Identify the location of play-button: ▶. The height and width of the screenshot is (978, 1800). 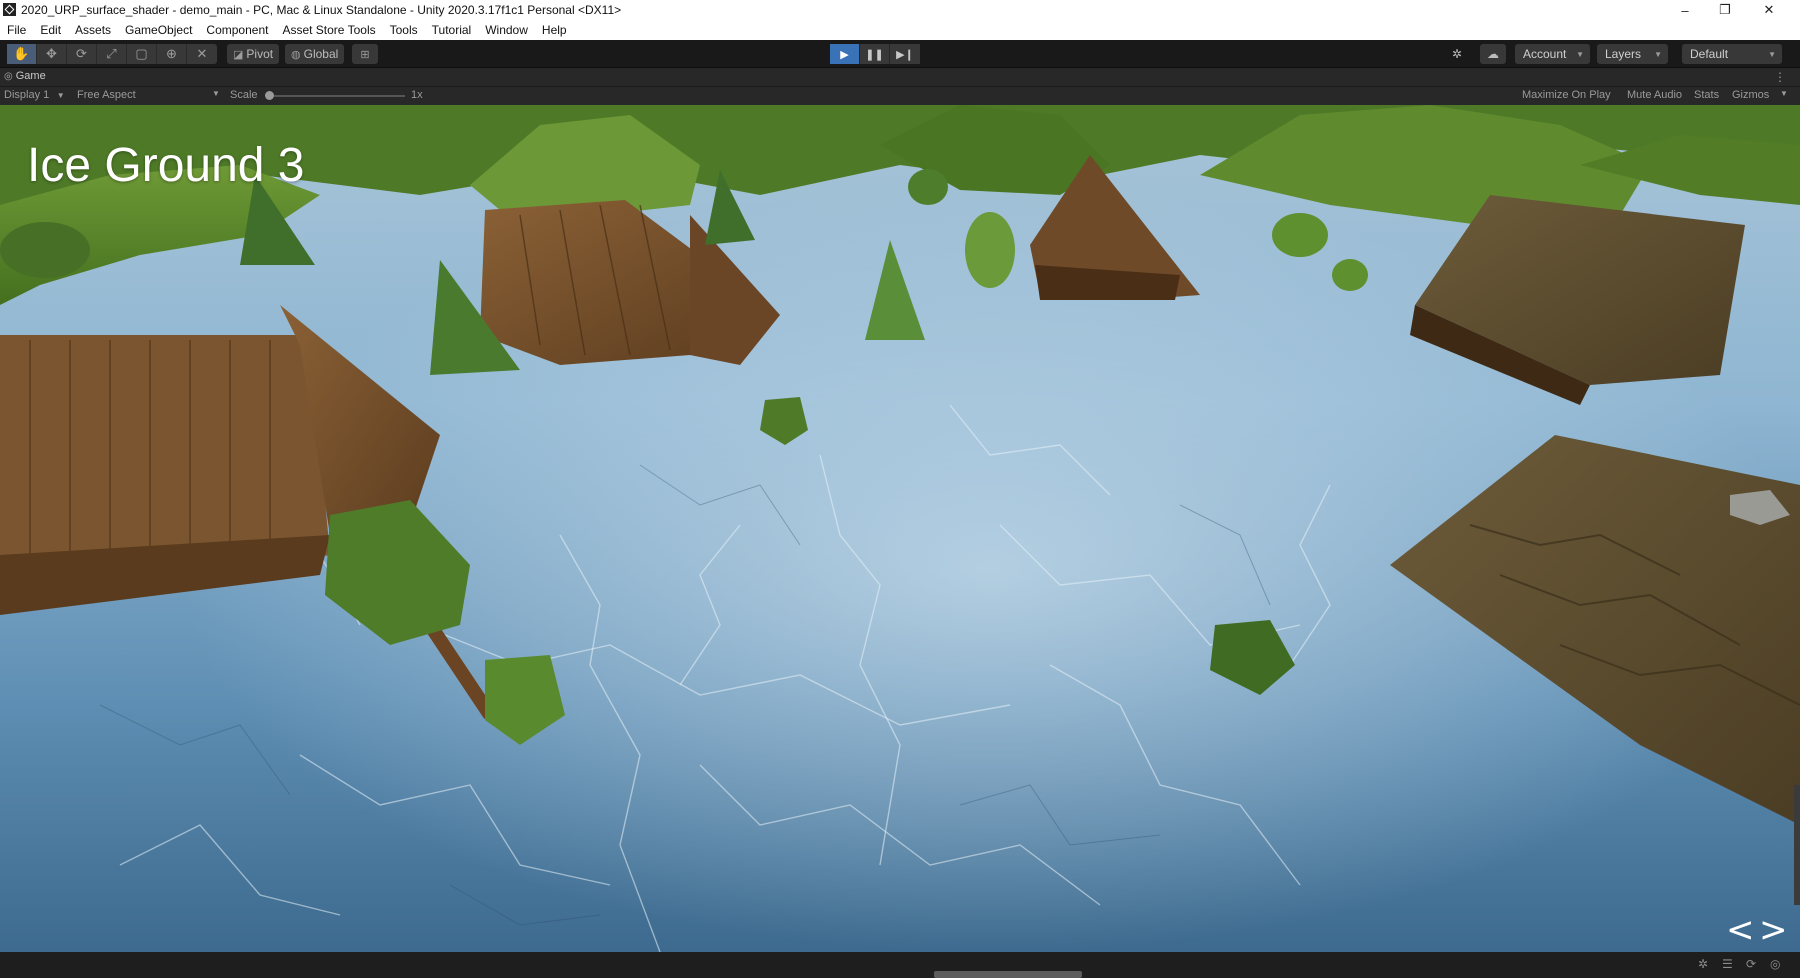
(845, 54).